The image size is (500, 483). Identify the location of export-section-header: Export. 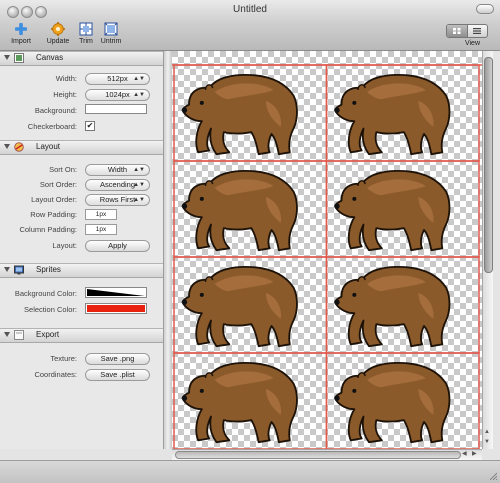
(81, 335).